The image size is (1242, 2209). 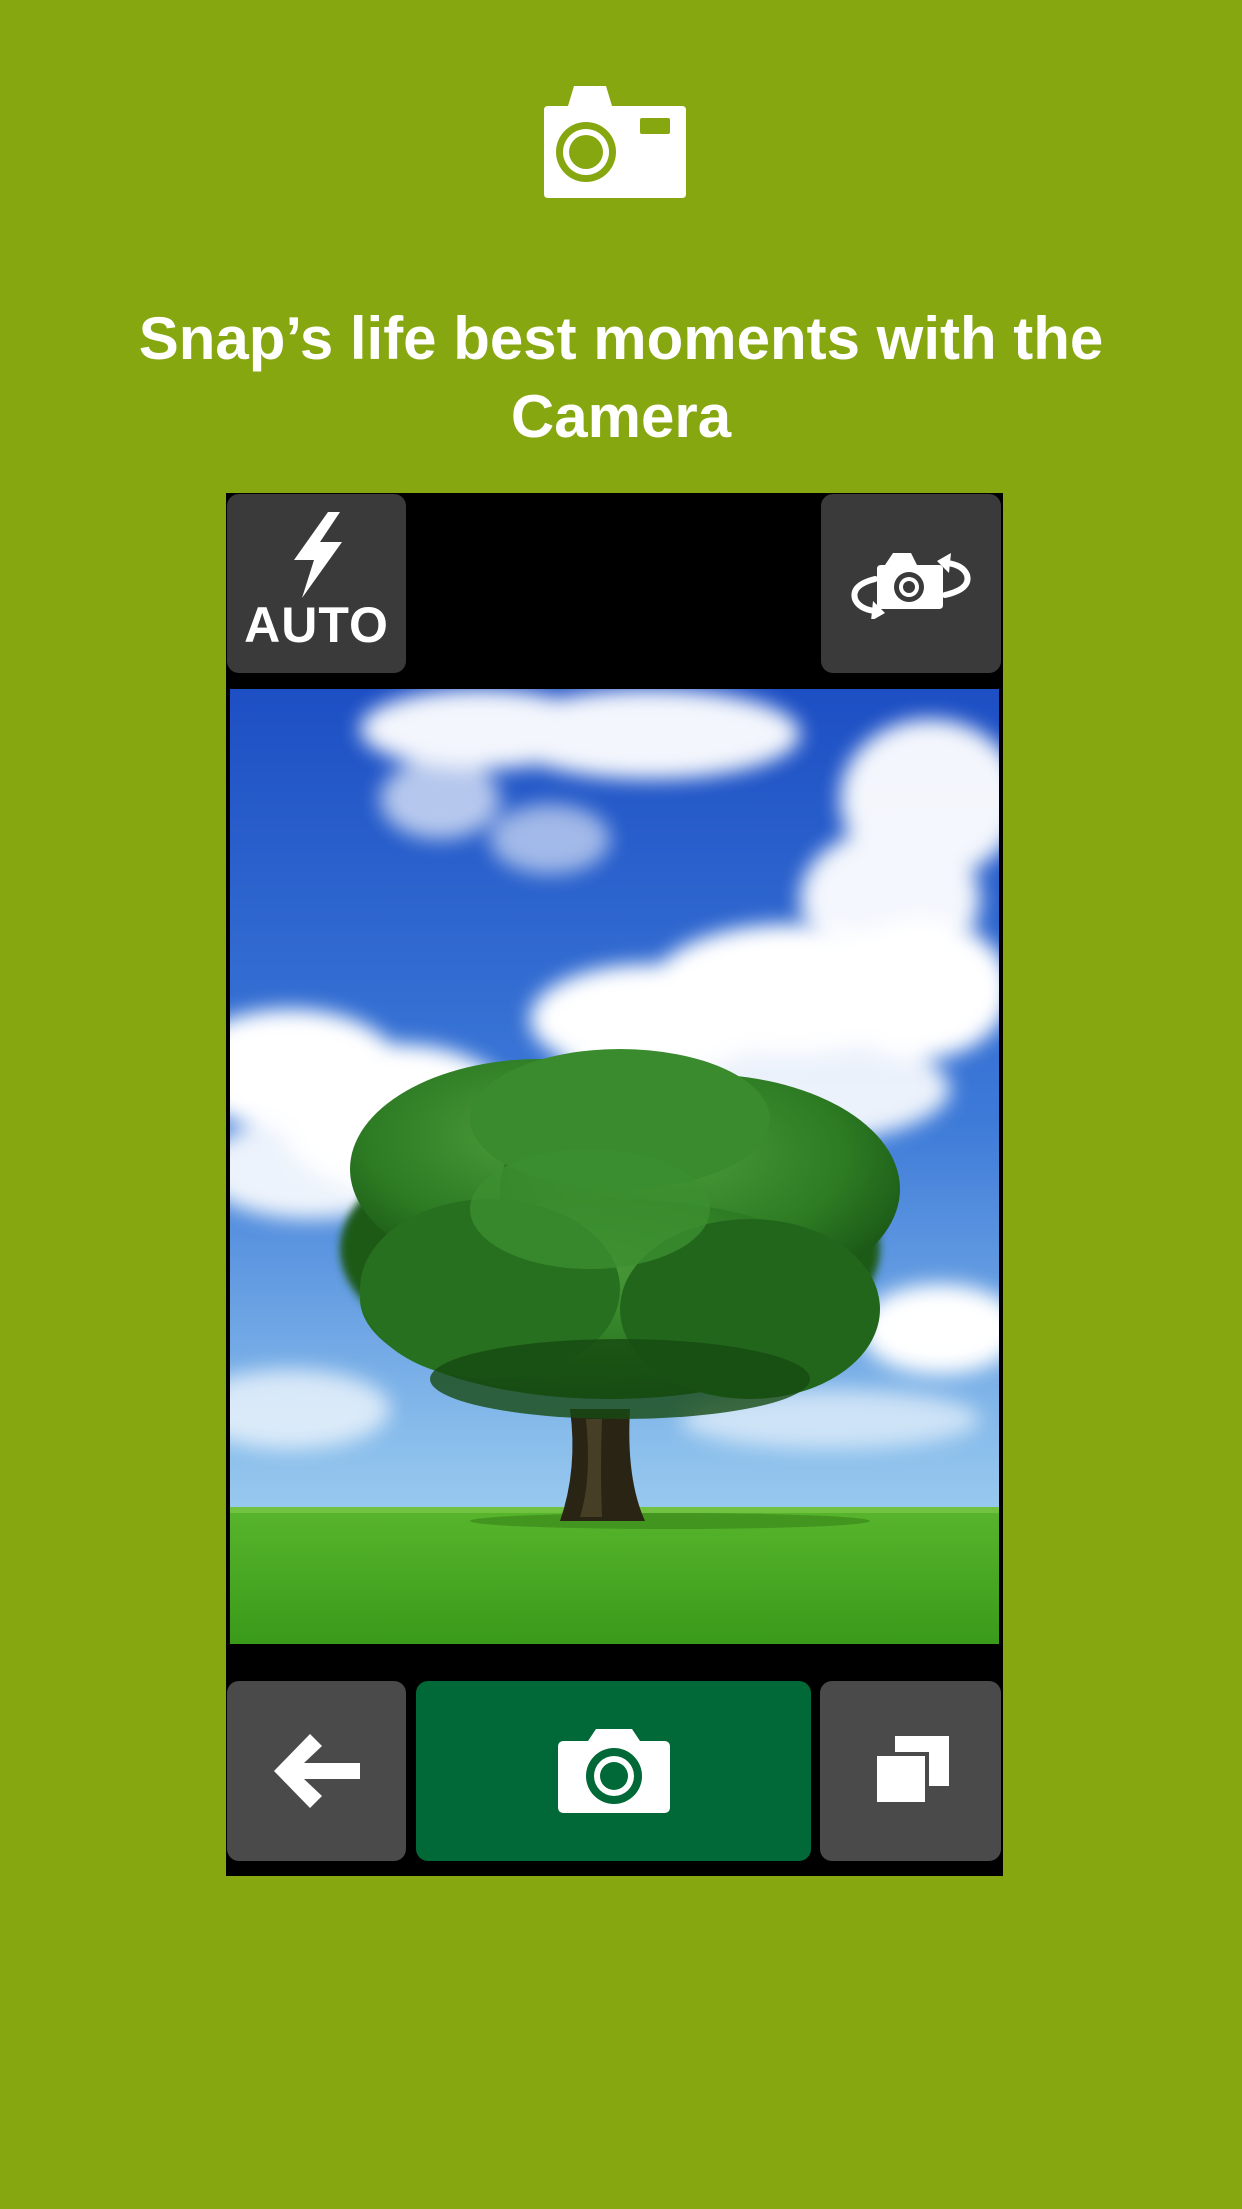 I want to click on shutter-button, so click(x=613, y=1771).